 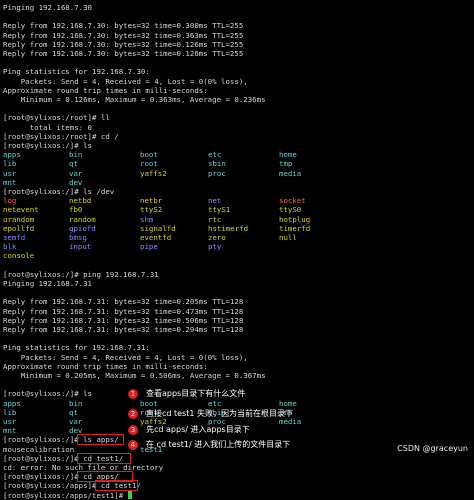 I want to click on prompt-line: [root@sylixos:/root]# cd /, so click(x=61, y=136).